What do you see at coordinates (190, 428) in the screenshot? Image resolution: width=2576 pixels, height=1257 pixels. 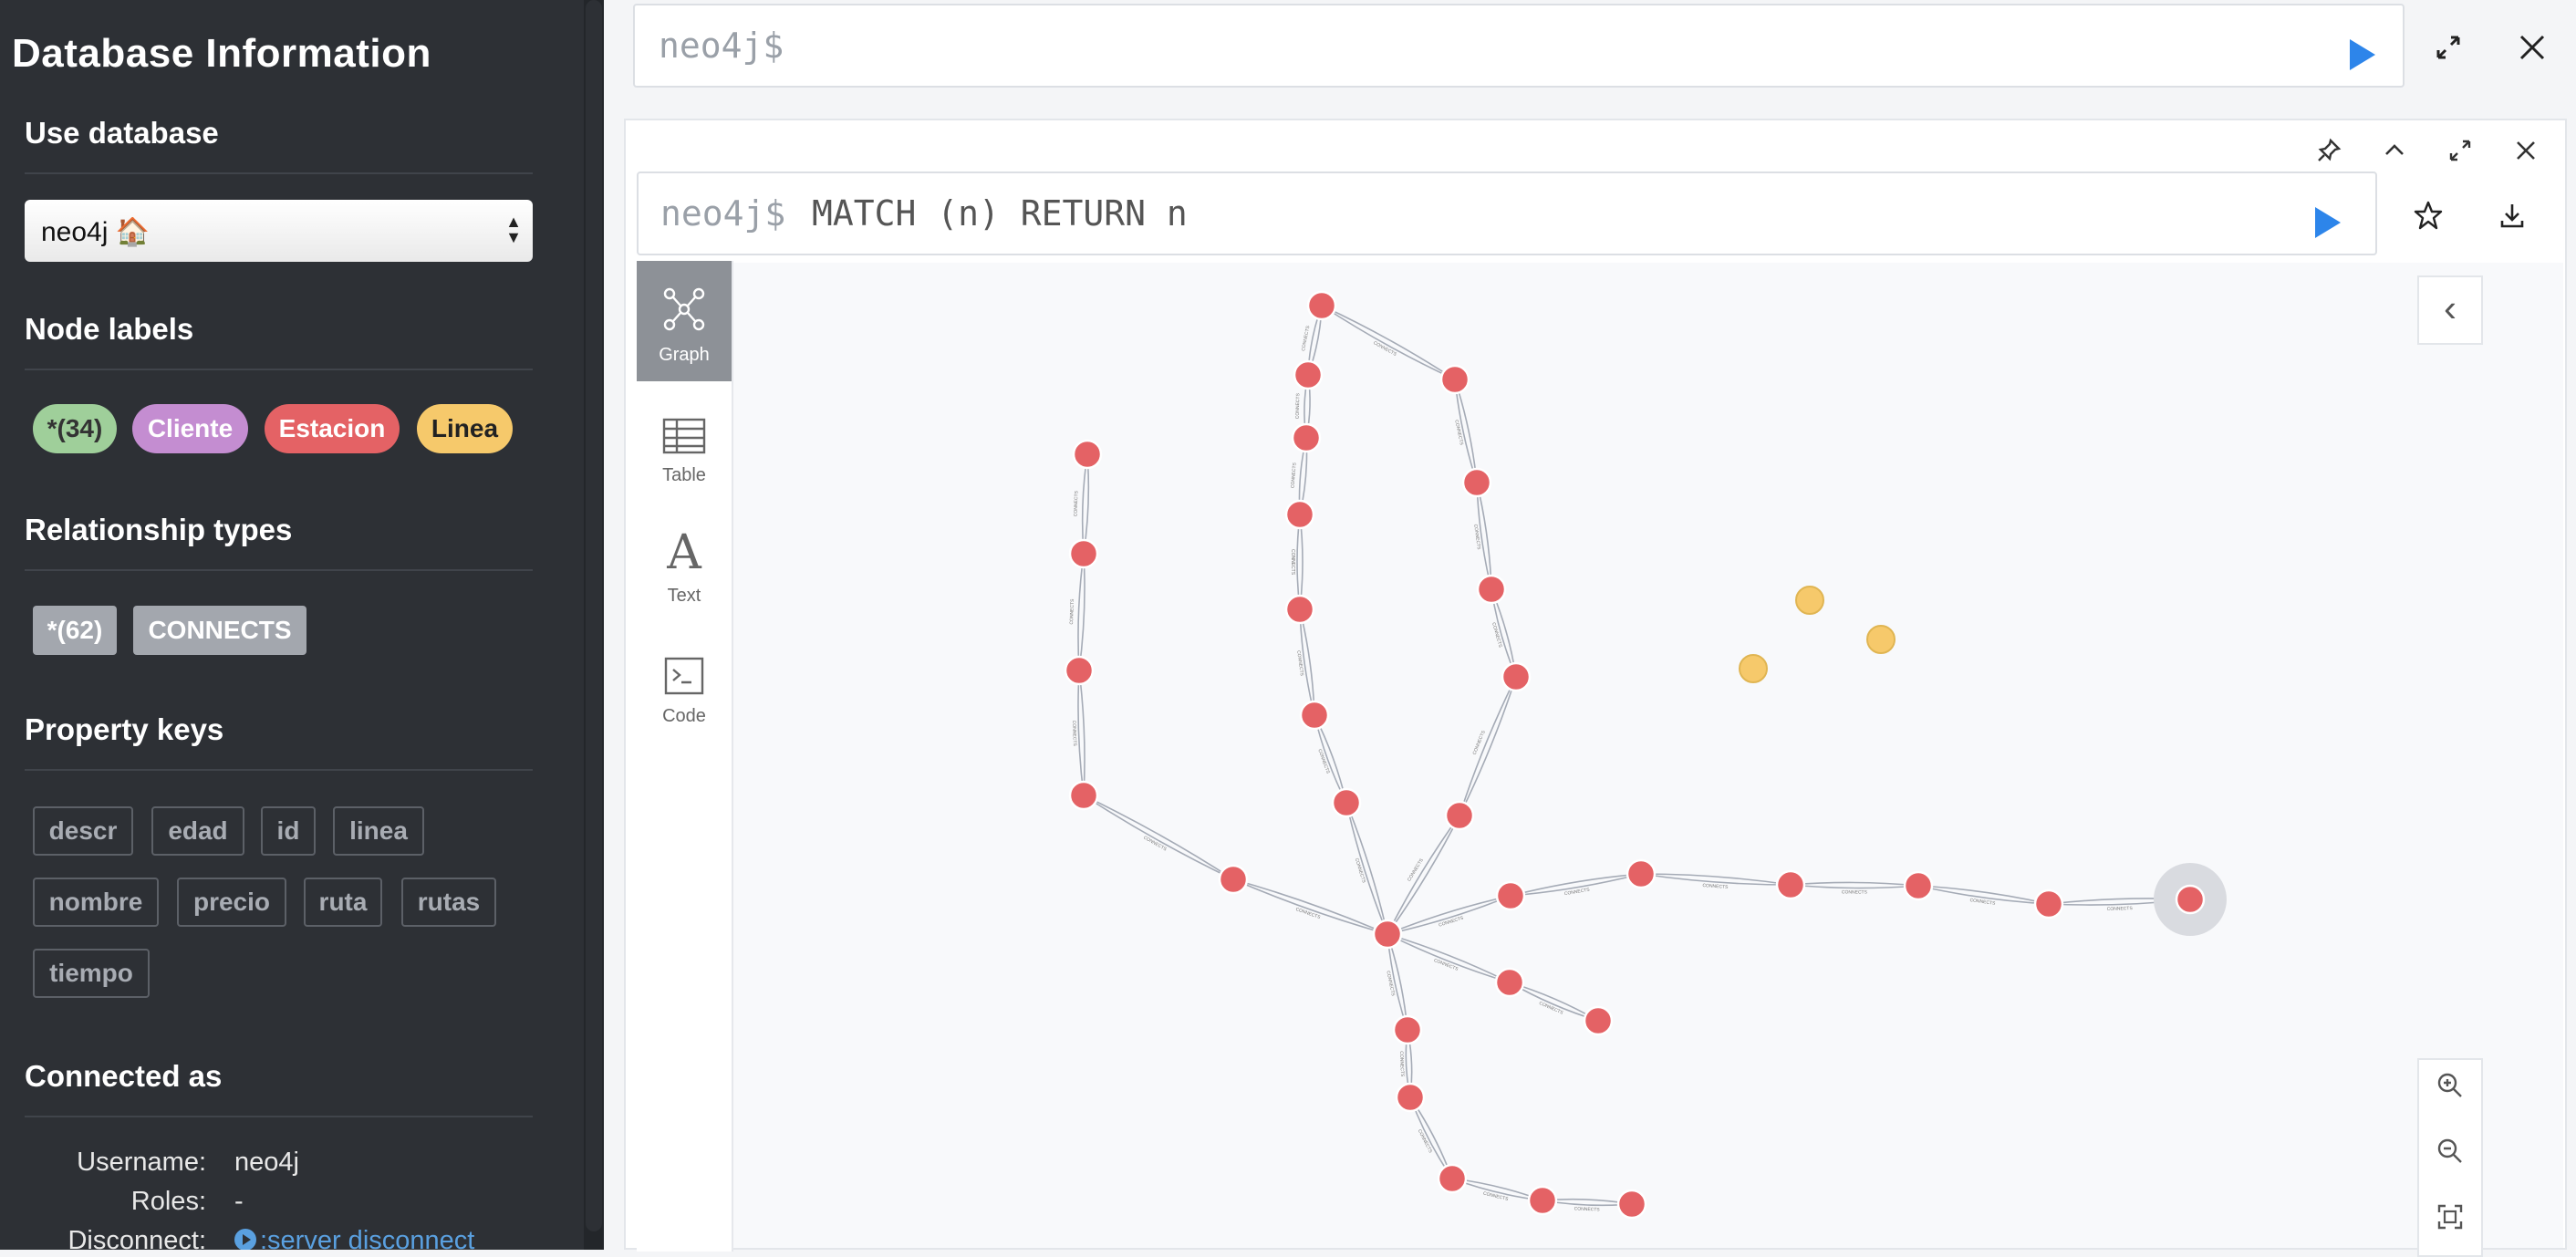 I see `node-label-cliente: Cliente` at bounding box center [190, 428].